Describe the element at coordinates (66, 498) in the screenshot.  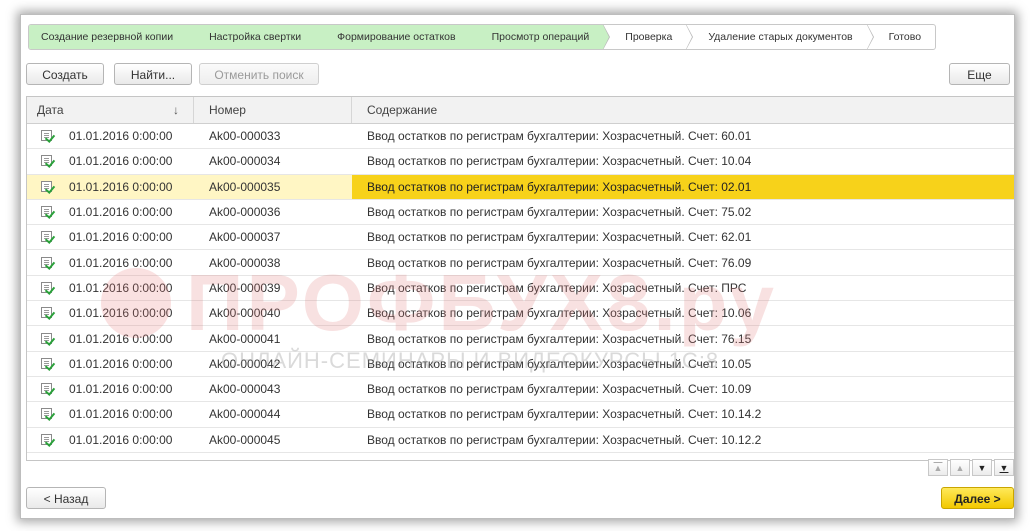
I see `back-button: < Назад` at that location.